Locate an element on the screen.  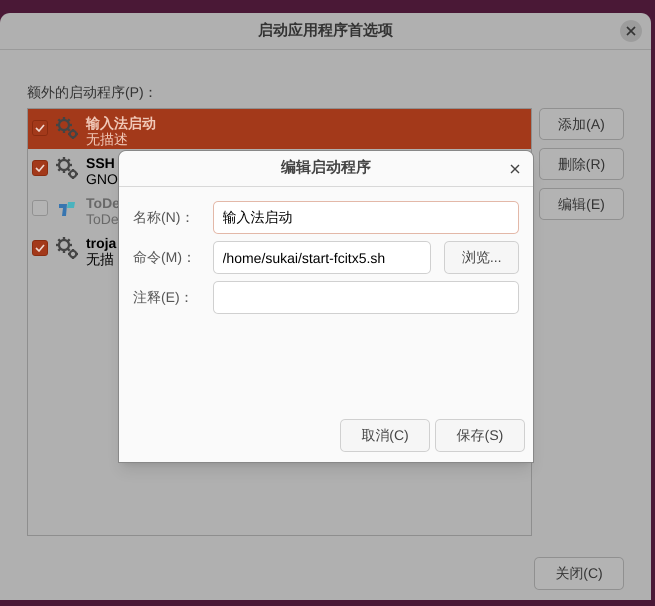
program-description: 无描 is located at coordinates (100, 259).